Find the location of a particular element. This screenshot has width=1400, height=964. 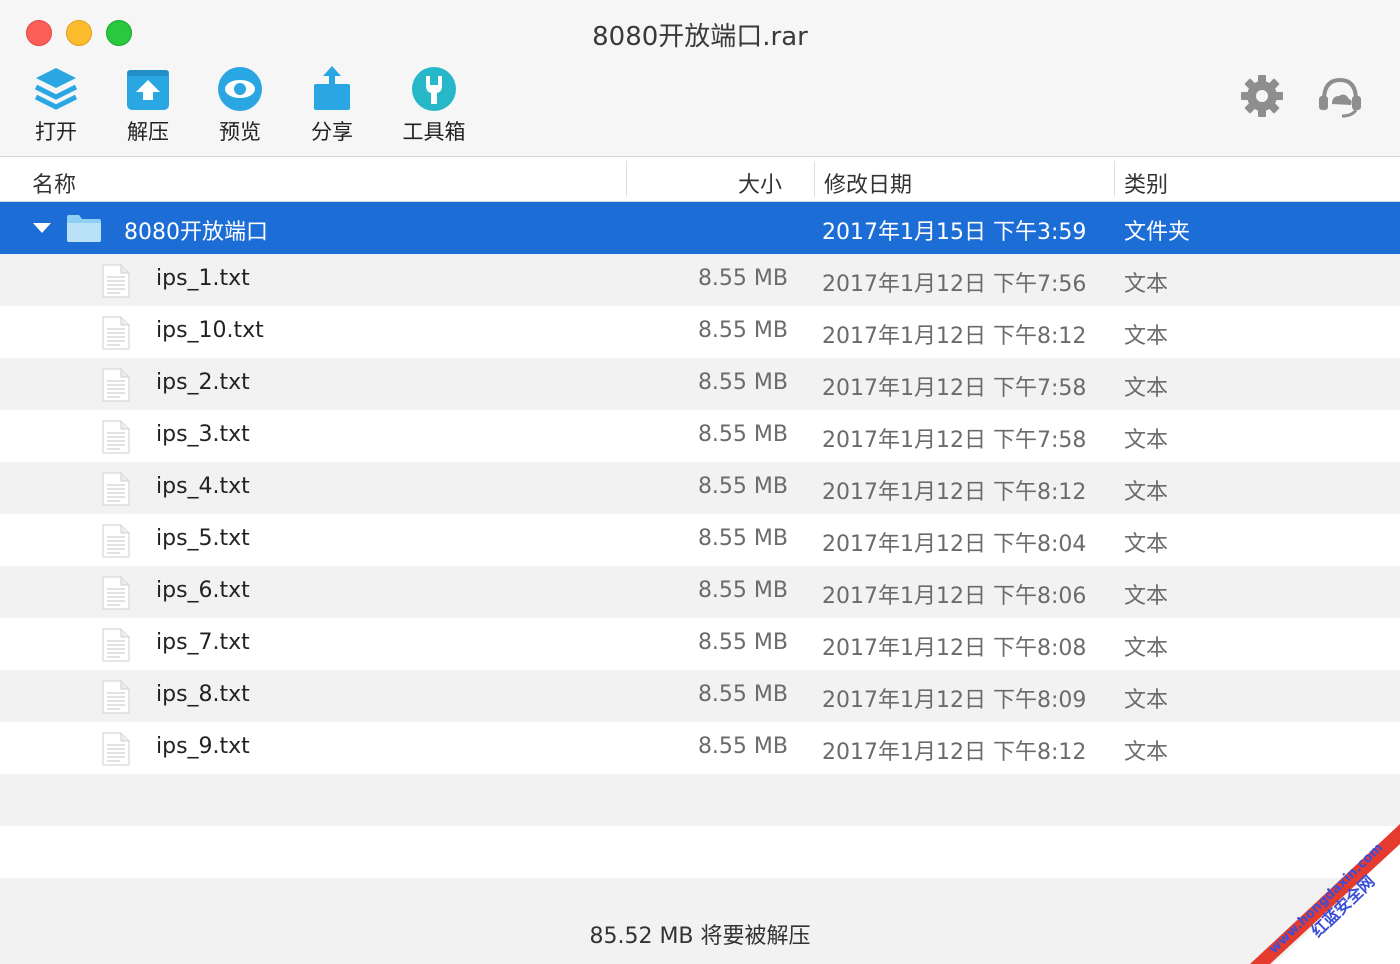

window-title: 8080开放端口.rar is located at coordinates (700, 37).